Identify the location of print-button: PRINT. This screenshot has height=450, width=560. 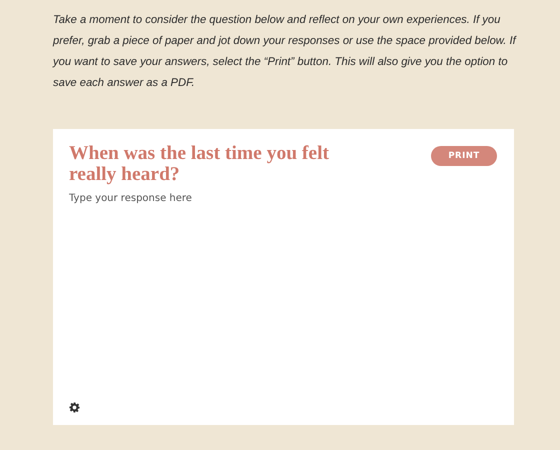
(464, 156).